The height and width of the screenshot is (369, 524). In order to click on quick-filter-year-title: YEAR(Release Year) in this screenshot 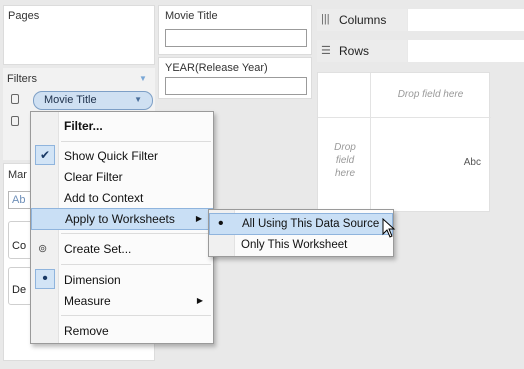, I will do `click(216, 68)`.